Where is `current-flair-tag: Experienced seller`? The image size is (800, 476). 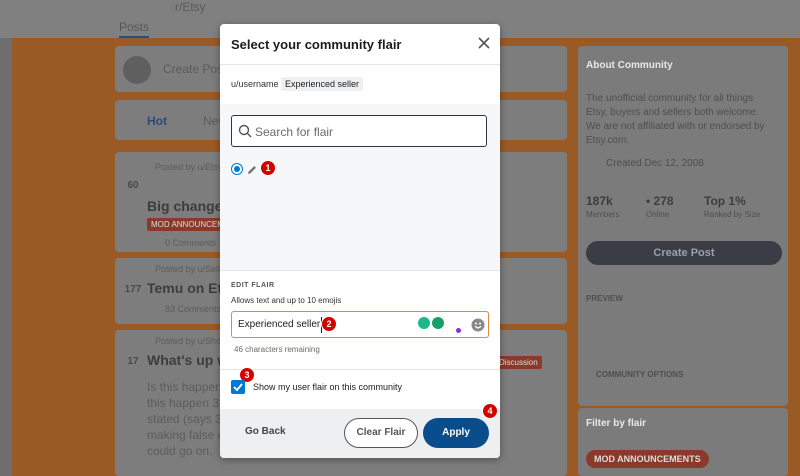 current-flair-tag: Experienced seller is located at coordinates (322, 84).